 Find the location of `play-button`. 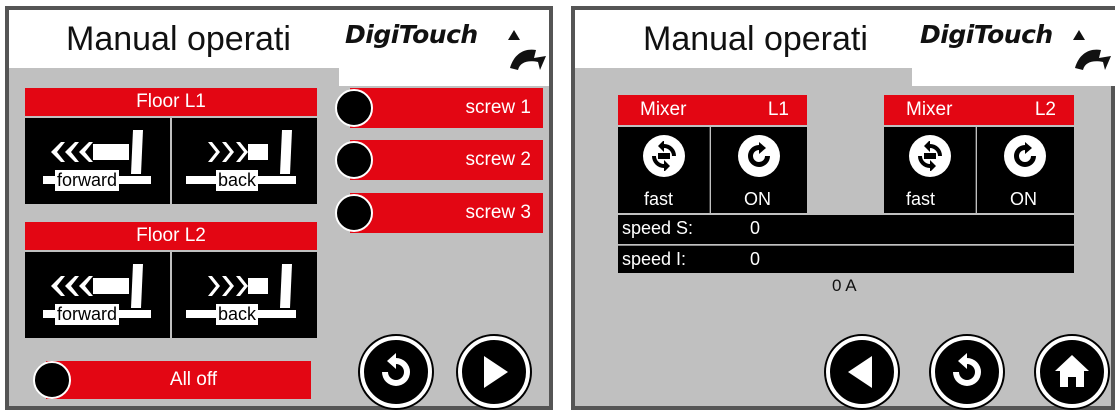

play-button is located at coordinates (494, 372).